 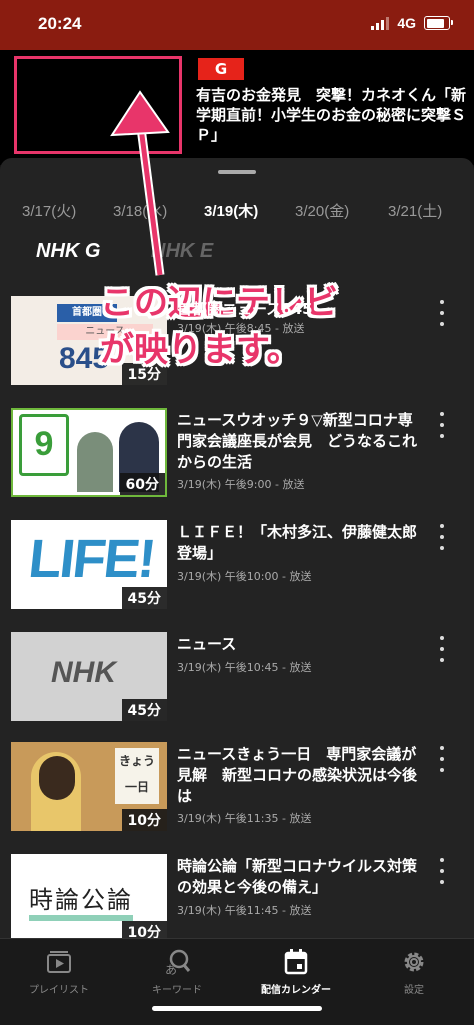 I want to click on program-thumbnail: NHK 45分, so click(x=89, y=676).